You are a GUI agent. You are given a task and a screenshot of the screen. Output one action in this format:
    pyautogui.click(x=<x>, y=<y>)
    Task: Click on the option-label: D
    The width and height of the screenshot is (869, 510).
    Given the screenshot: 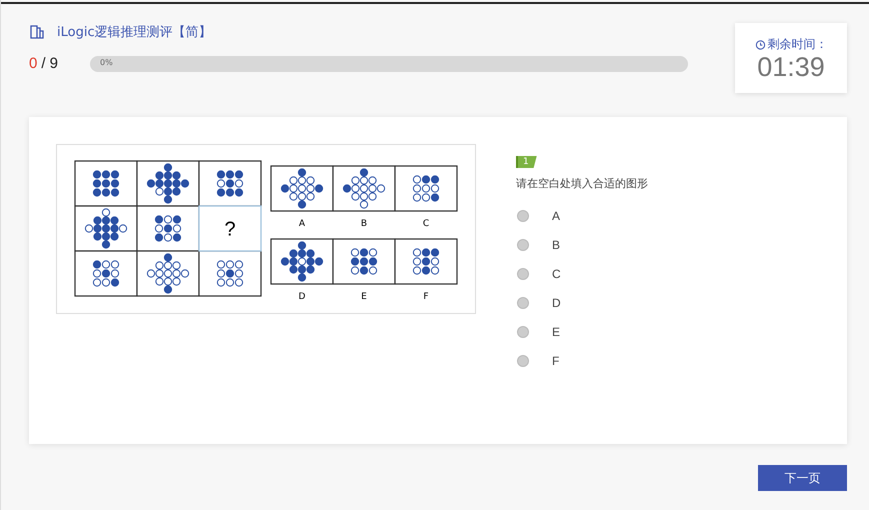 What is the action you would take?
    pyautogui.click(x=556, y=303)
    